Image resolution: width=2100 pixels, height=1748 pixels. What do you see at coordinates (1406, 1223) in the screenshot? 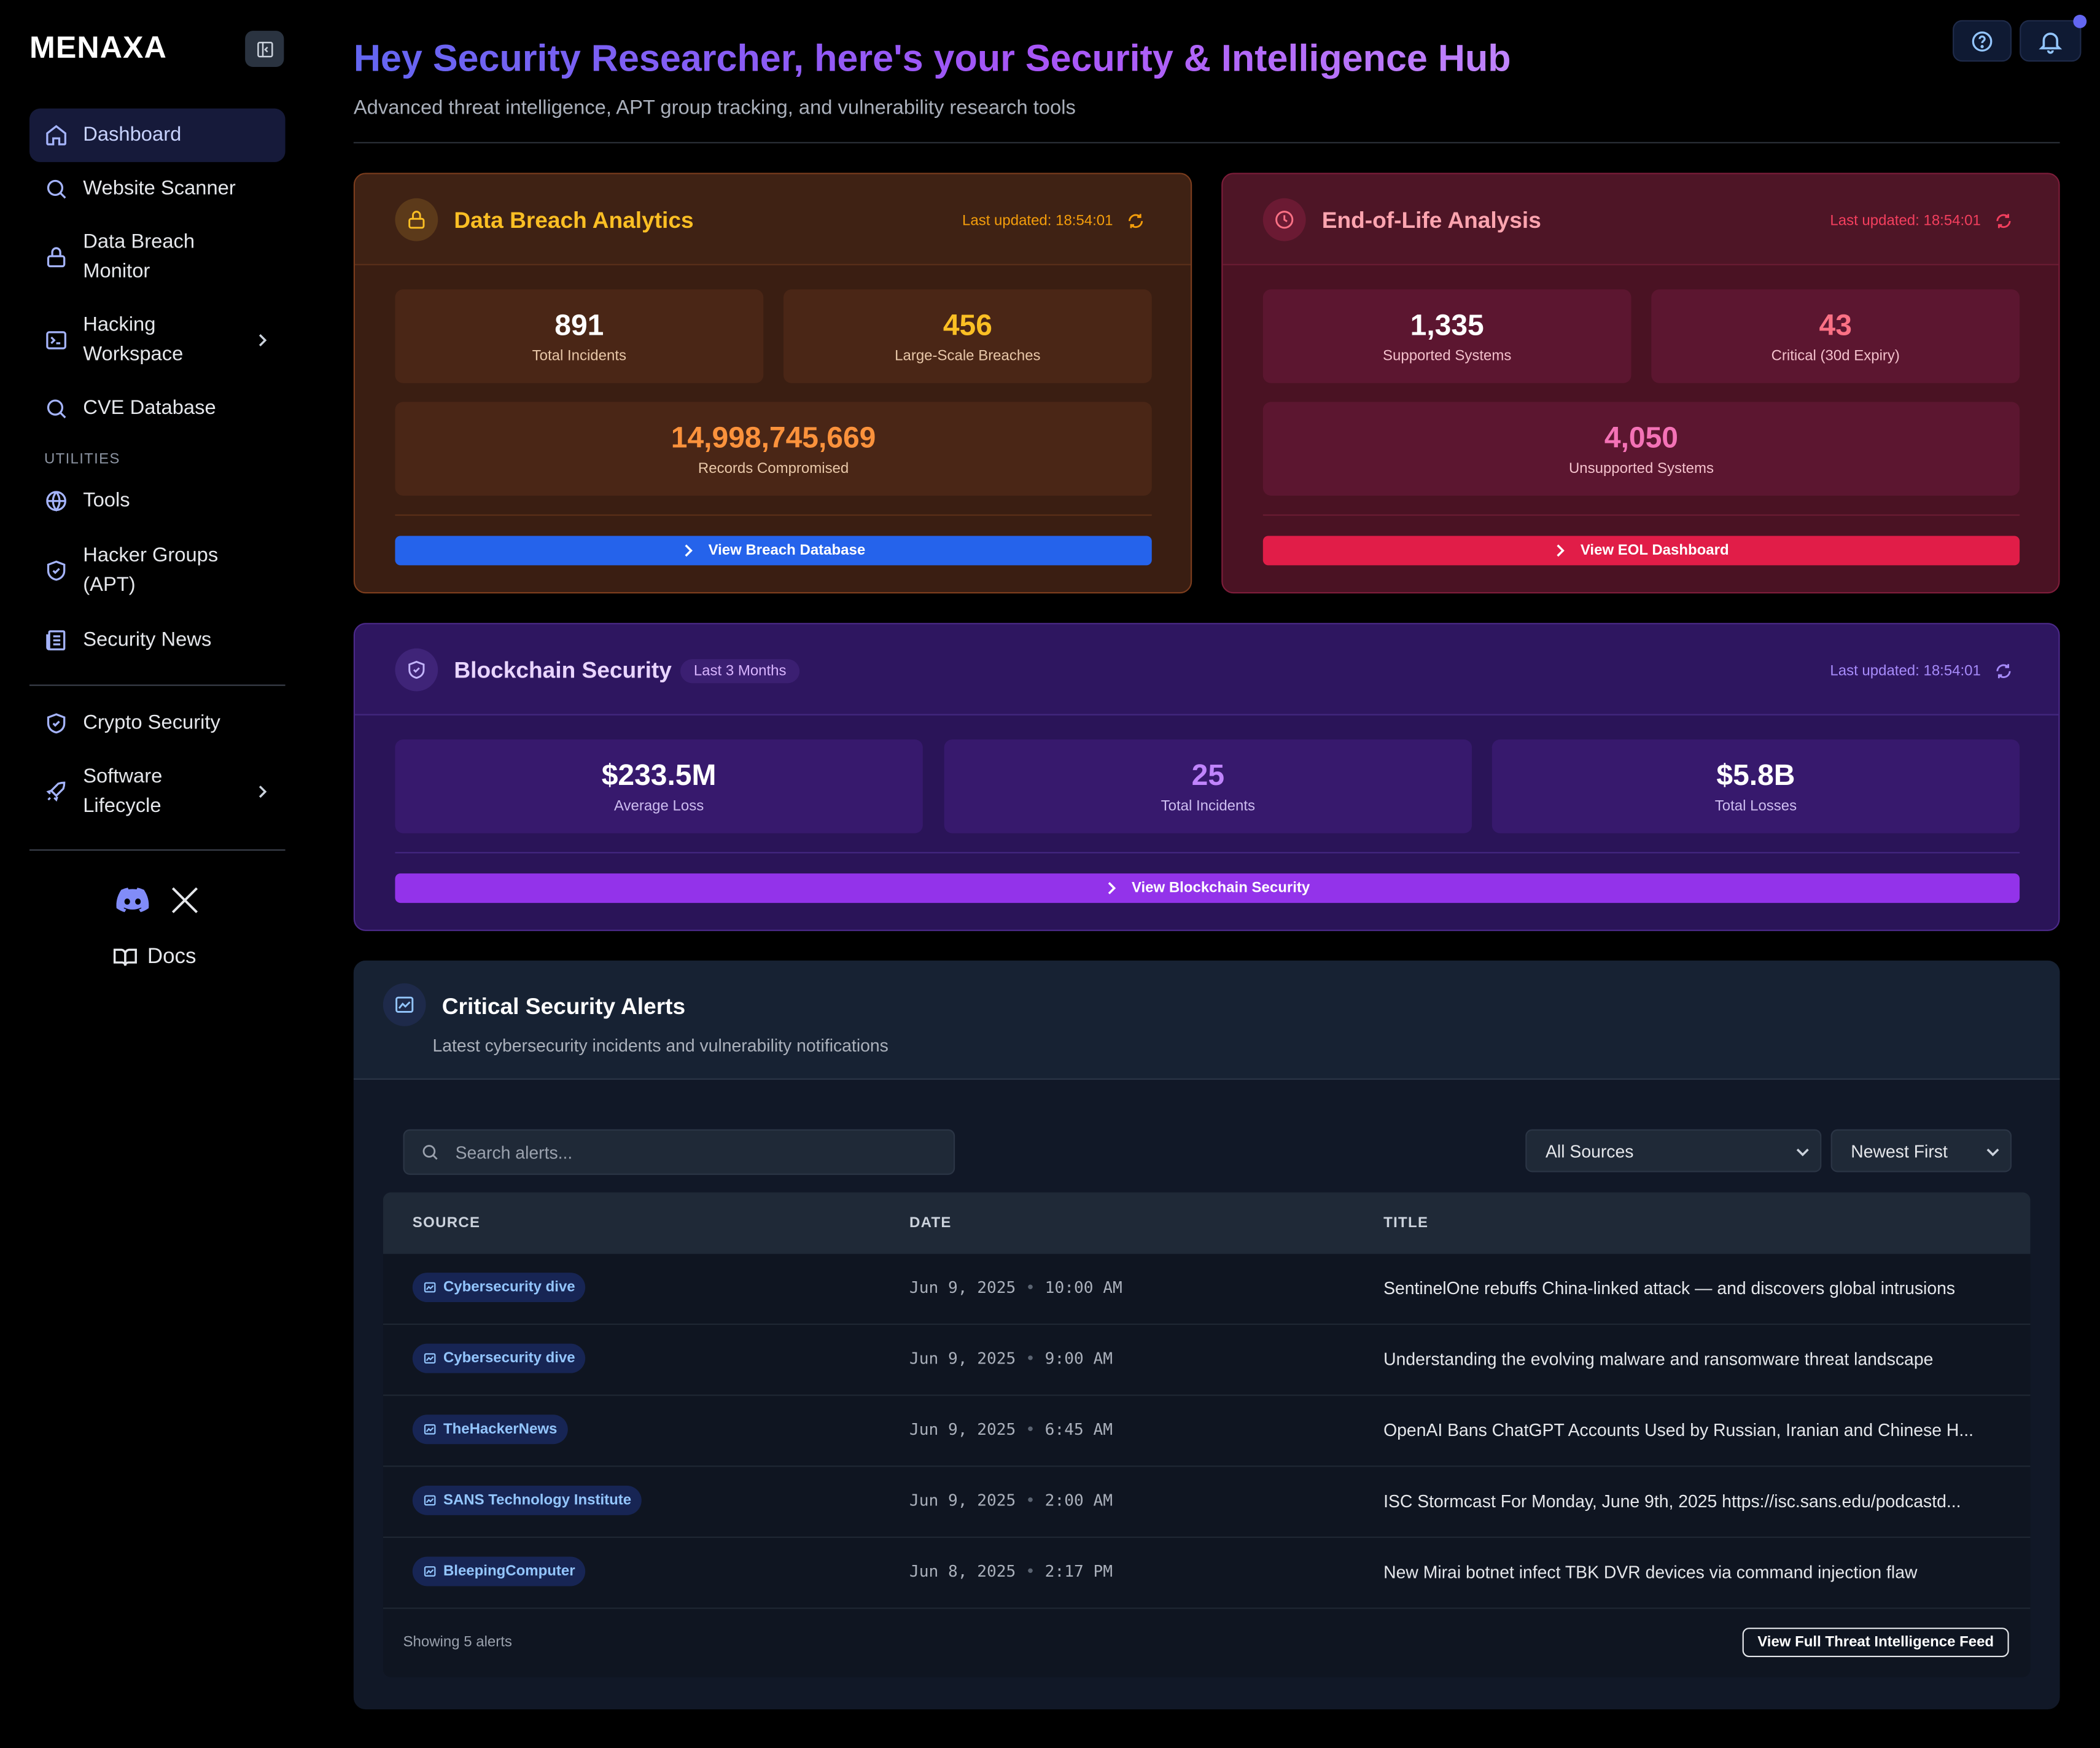
I see `column-header-title: TITLE` at bounding box center [1406, 1223].